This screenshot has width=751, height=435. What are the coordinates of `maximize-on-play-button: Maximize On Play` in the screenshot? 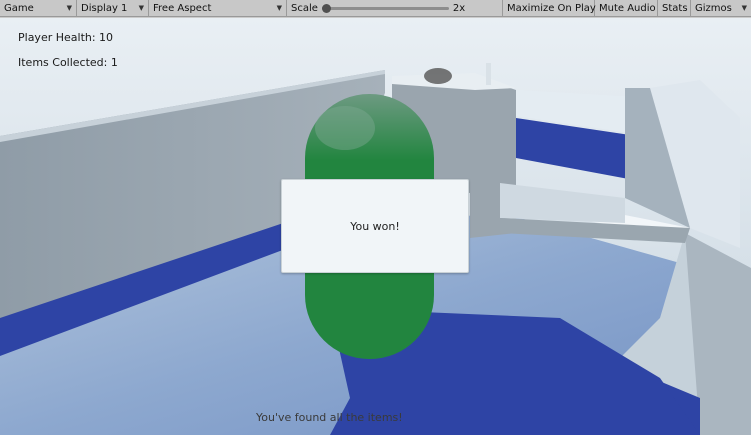 It's located at (549, 8).